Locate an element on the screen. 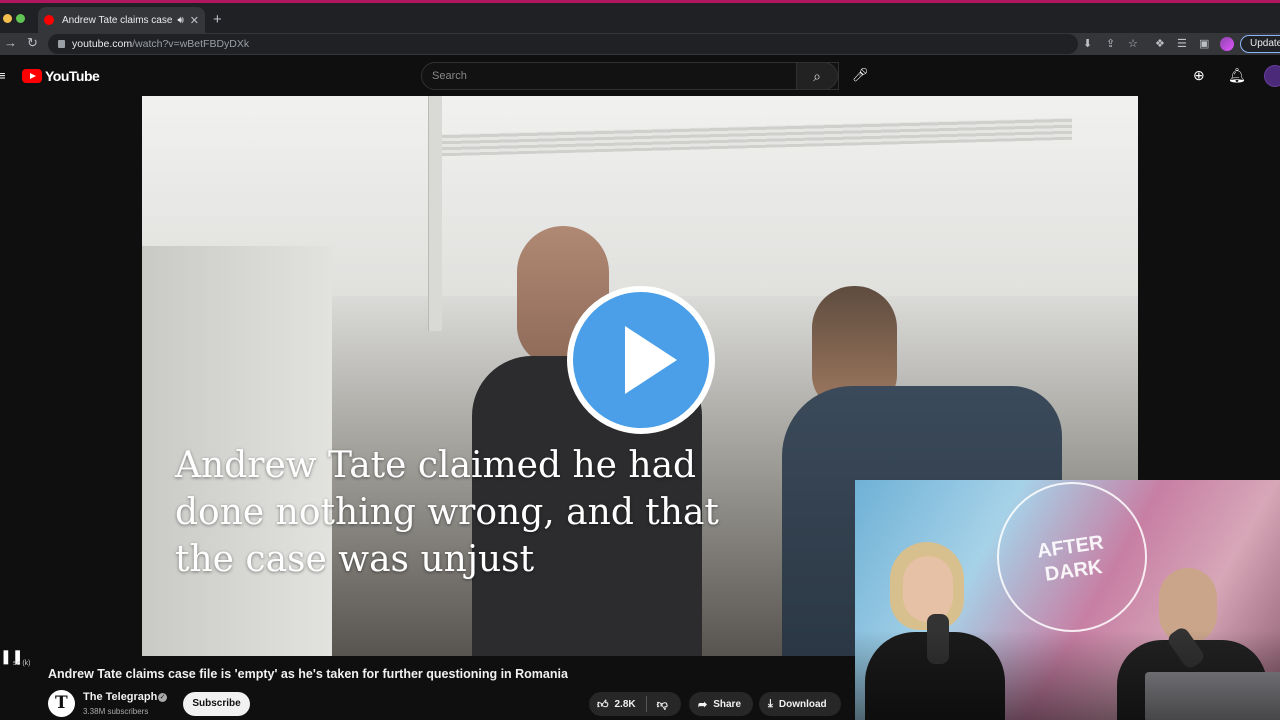 This screenshot has height=720, width=1280. youtube-masthead: ≡ YouTube ⌕ 🎤︎ ⊕ 🔔︎ is located at coordinates (640, 75).